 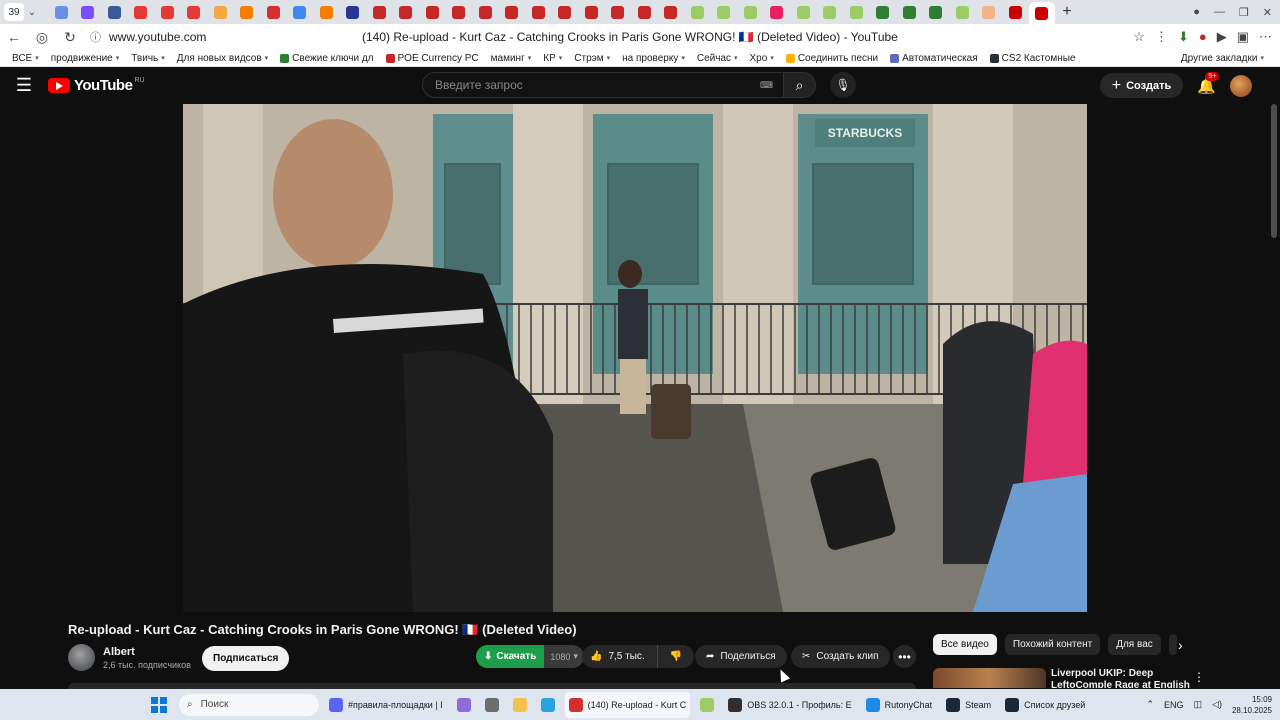 What do you see at coordinates (1183, 37) in the screenshot?
I see `download-icon: ⬇` at bounding box center [1183, 37].